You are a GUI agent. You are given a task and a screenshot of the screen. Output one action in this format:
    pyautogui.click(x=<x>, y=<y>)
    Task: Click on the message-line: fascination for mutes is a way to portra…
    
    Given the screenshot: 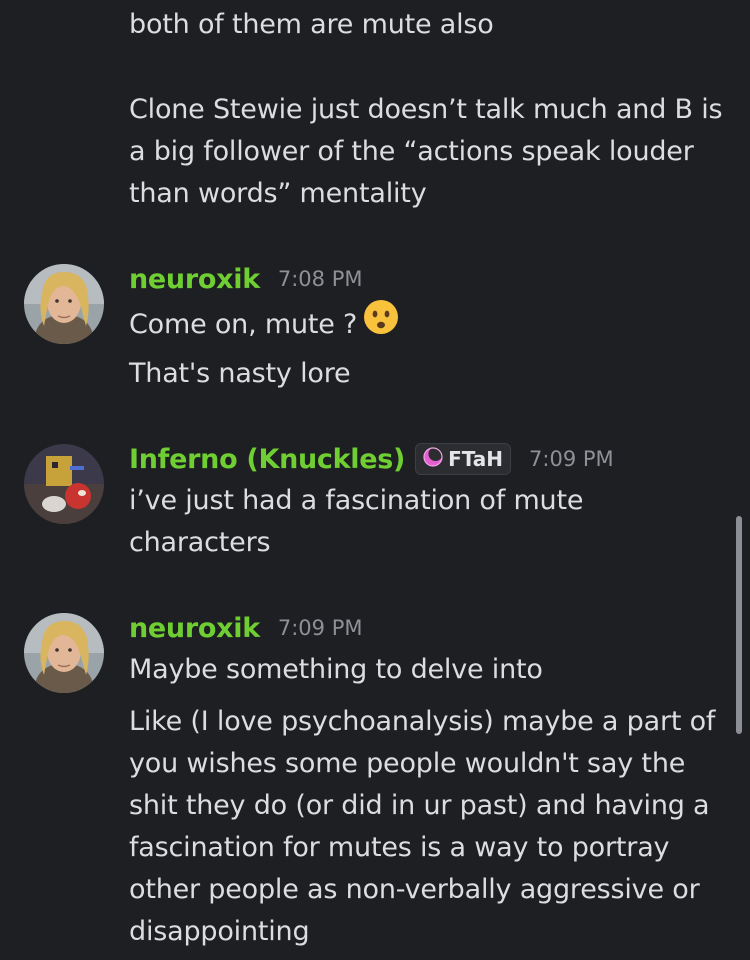 What is the action you would take?
    pyautogui.click(x=399, y=847)
    